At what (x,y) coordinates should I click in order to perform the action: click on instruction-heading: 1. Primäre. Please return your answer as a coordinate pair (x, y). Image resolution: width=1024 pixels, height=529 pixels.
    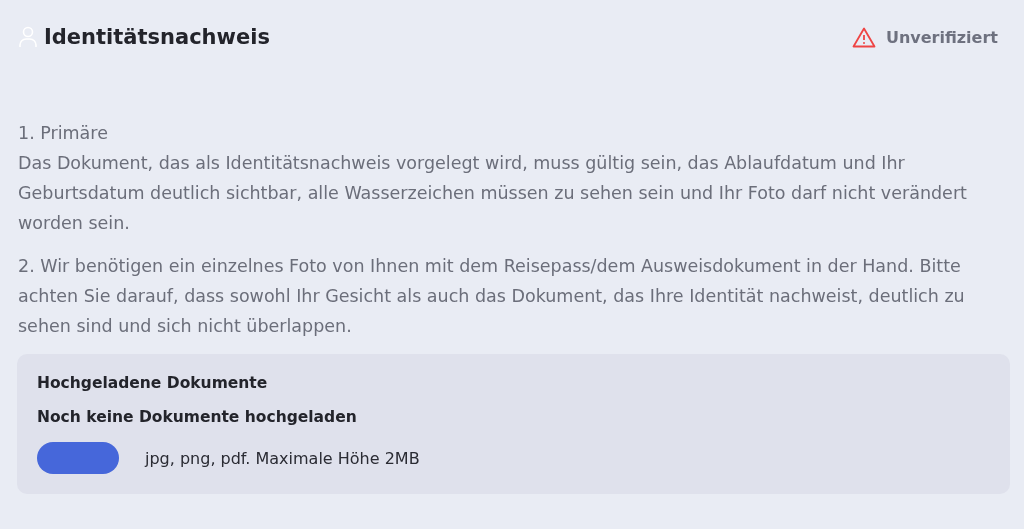
    Looking at the image, I should click on (63, 133).